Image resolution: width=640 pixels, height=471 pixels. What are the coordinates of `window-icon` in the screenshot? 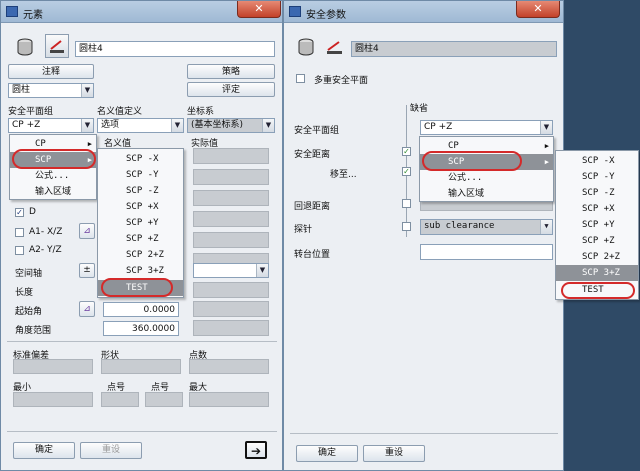 It's located at (12, 11).